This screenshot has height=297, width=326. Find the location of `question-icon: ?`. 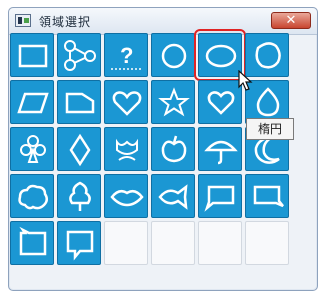

question-icon: ? is located at coordinates (126, 55).